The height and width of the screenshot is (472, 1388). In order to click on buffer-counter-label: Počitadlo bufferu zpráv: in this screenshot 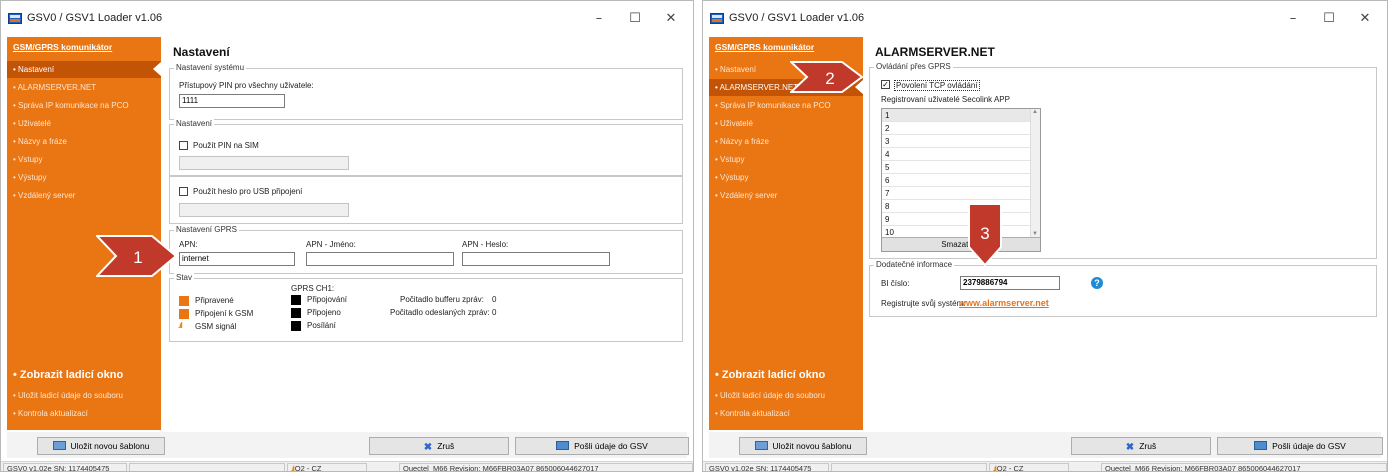, I will do `click(442, 299)`.